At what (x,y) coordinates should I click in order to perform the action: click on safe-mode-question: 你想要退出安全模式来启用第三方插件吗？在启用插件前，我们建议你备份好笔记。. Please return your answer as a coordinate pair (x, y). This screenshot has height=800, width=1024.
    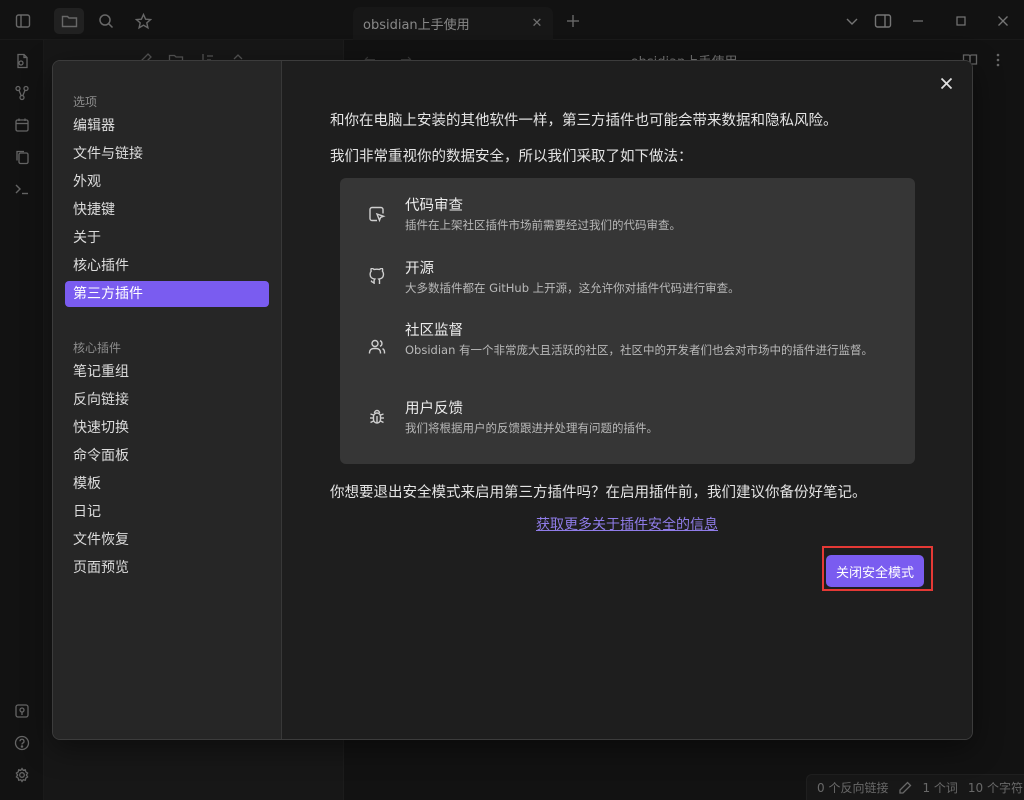
    Looking at the image, I should click on (598, 493).